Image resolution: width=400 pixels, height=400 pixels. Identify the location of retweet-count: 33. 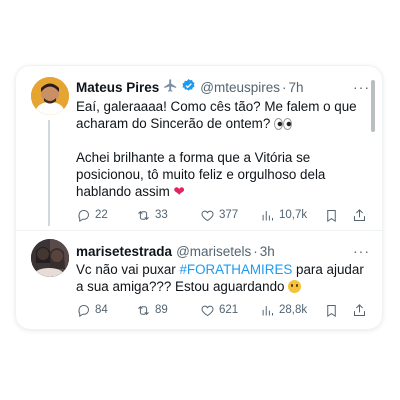
(161, 215).